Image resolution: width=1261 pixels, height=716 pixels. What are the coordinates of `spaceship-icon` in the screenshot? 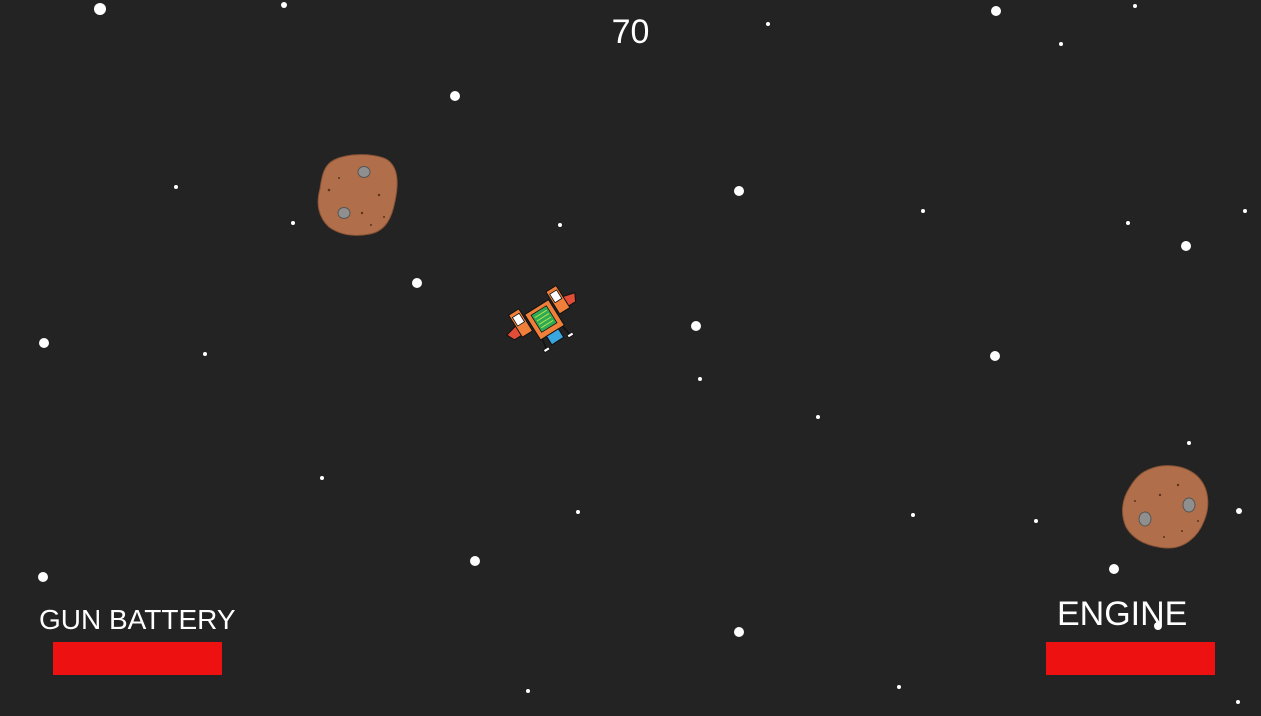 It's located at (541, 319).